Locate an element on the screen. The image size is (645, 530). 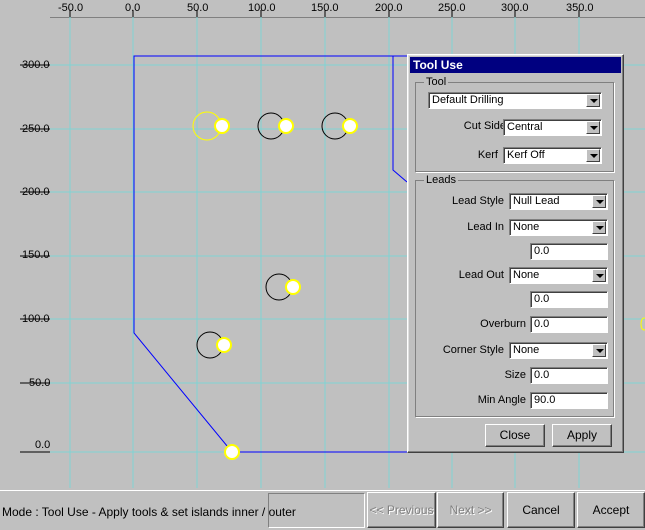
lead-in-select: None is located at coordinates (558, 227).